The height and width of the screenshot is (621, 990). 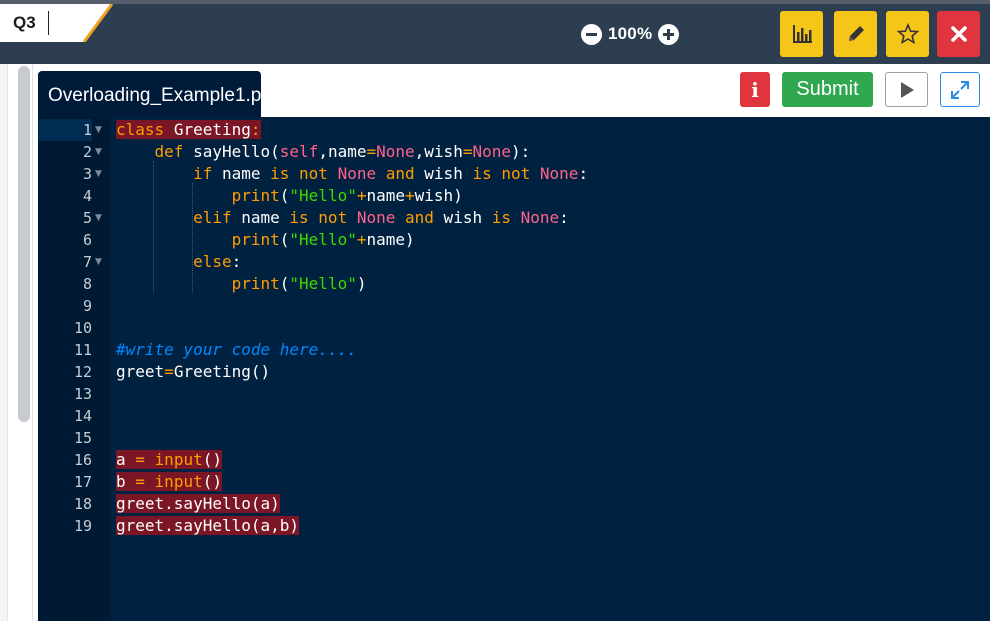 What do you see at coordinates (87, 240) in the screenshot?
I see `line-number: 6` at bounding box center [87, 240].